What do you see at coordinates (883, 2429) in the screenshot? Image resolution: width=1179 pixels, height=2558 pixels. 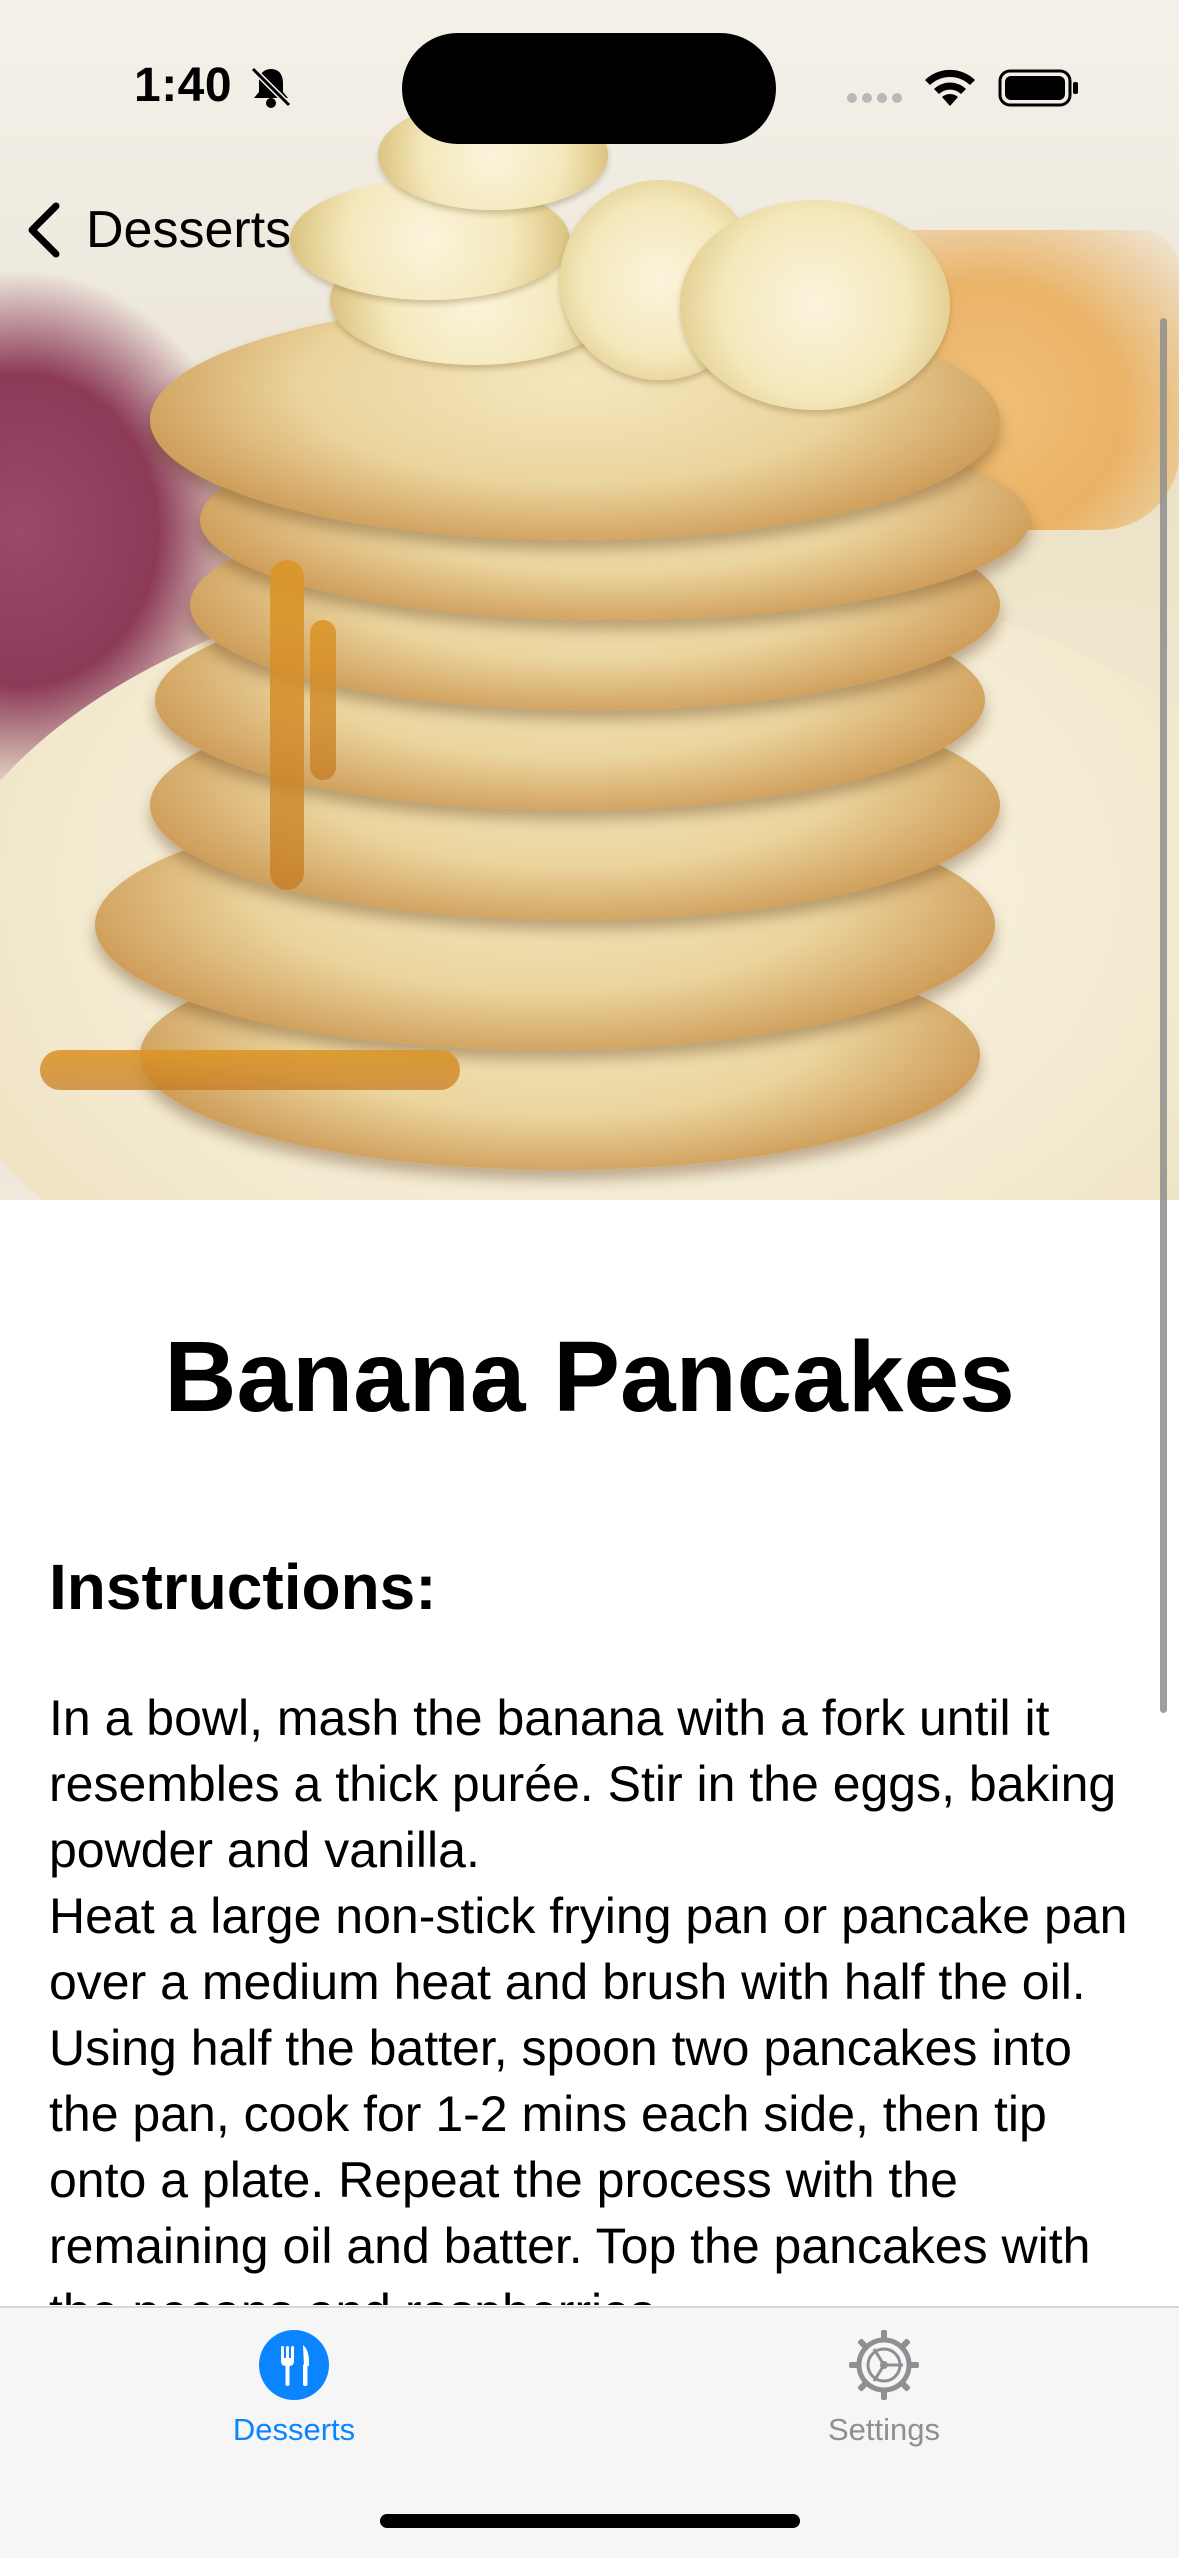 I see `tab-settings-label: Settings` at bounding box center [883, 2429].